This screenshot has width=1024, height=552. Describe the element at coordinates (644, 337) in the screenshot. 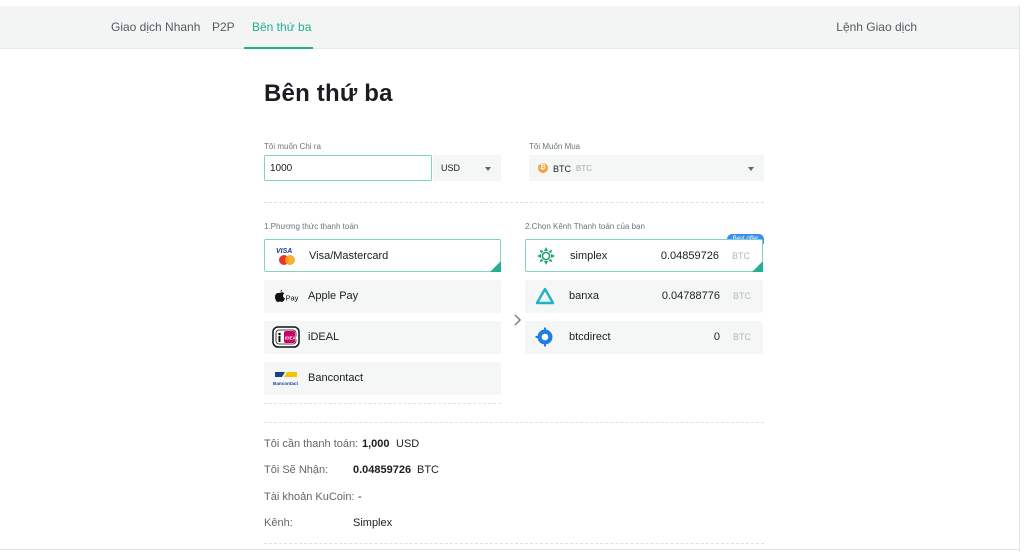

I see `channel-btcdirect: btcdirect 0 BTC` at that location.